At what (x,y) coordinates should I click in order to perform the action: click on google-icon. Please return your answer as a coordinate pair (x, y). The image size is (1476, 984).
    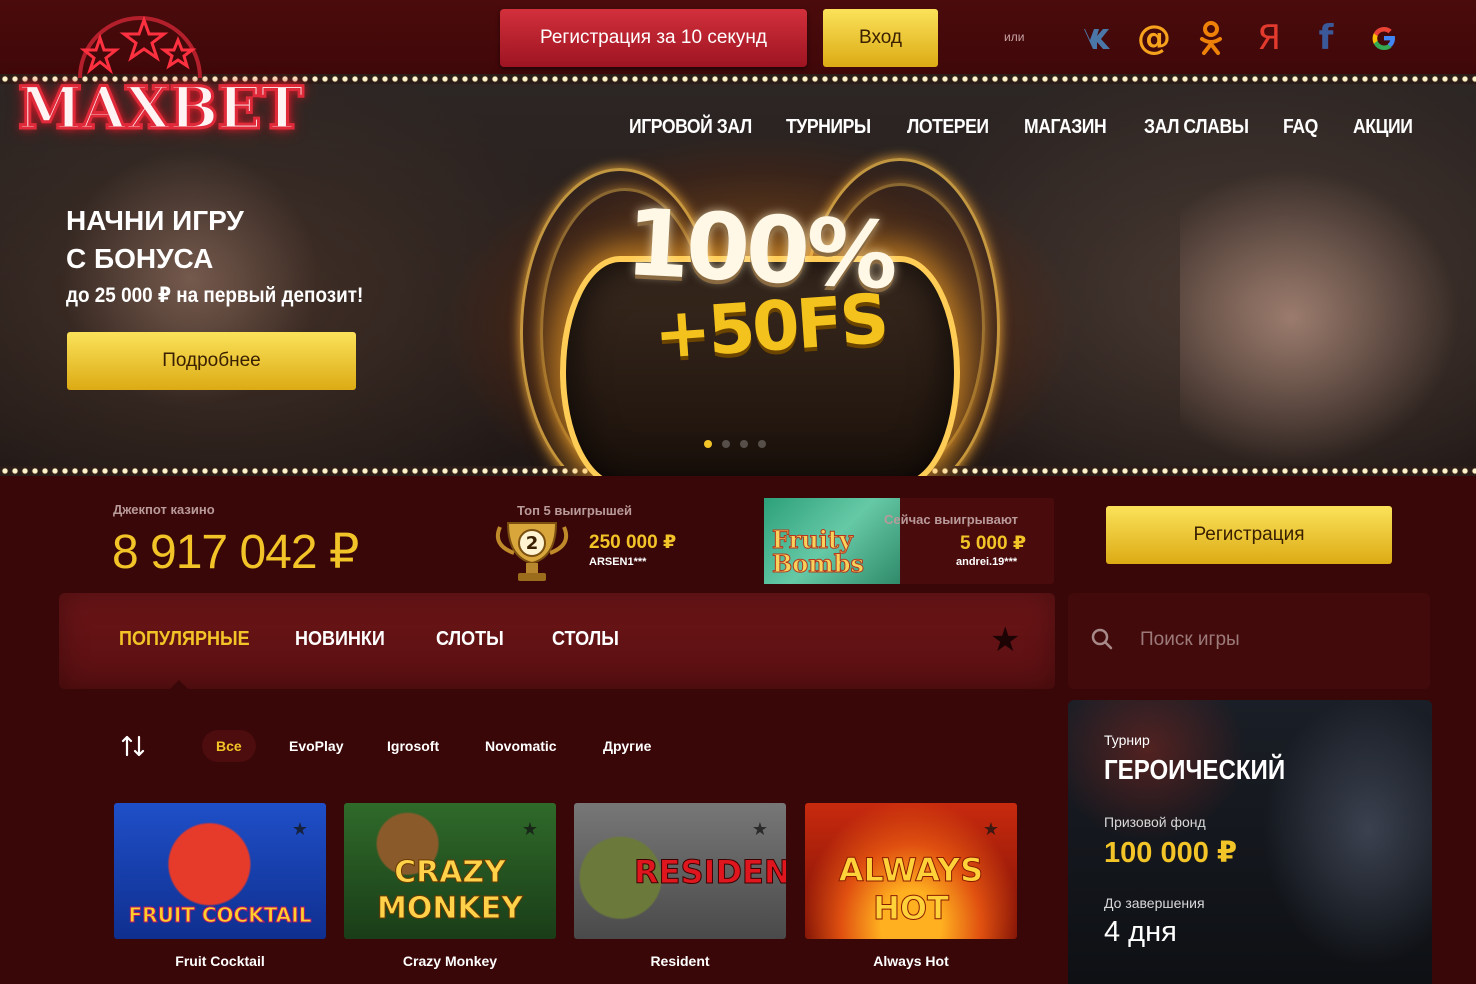
    Looking at the image, I should click on (1384, 38).